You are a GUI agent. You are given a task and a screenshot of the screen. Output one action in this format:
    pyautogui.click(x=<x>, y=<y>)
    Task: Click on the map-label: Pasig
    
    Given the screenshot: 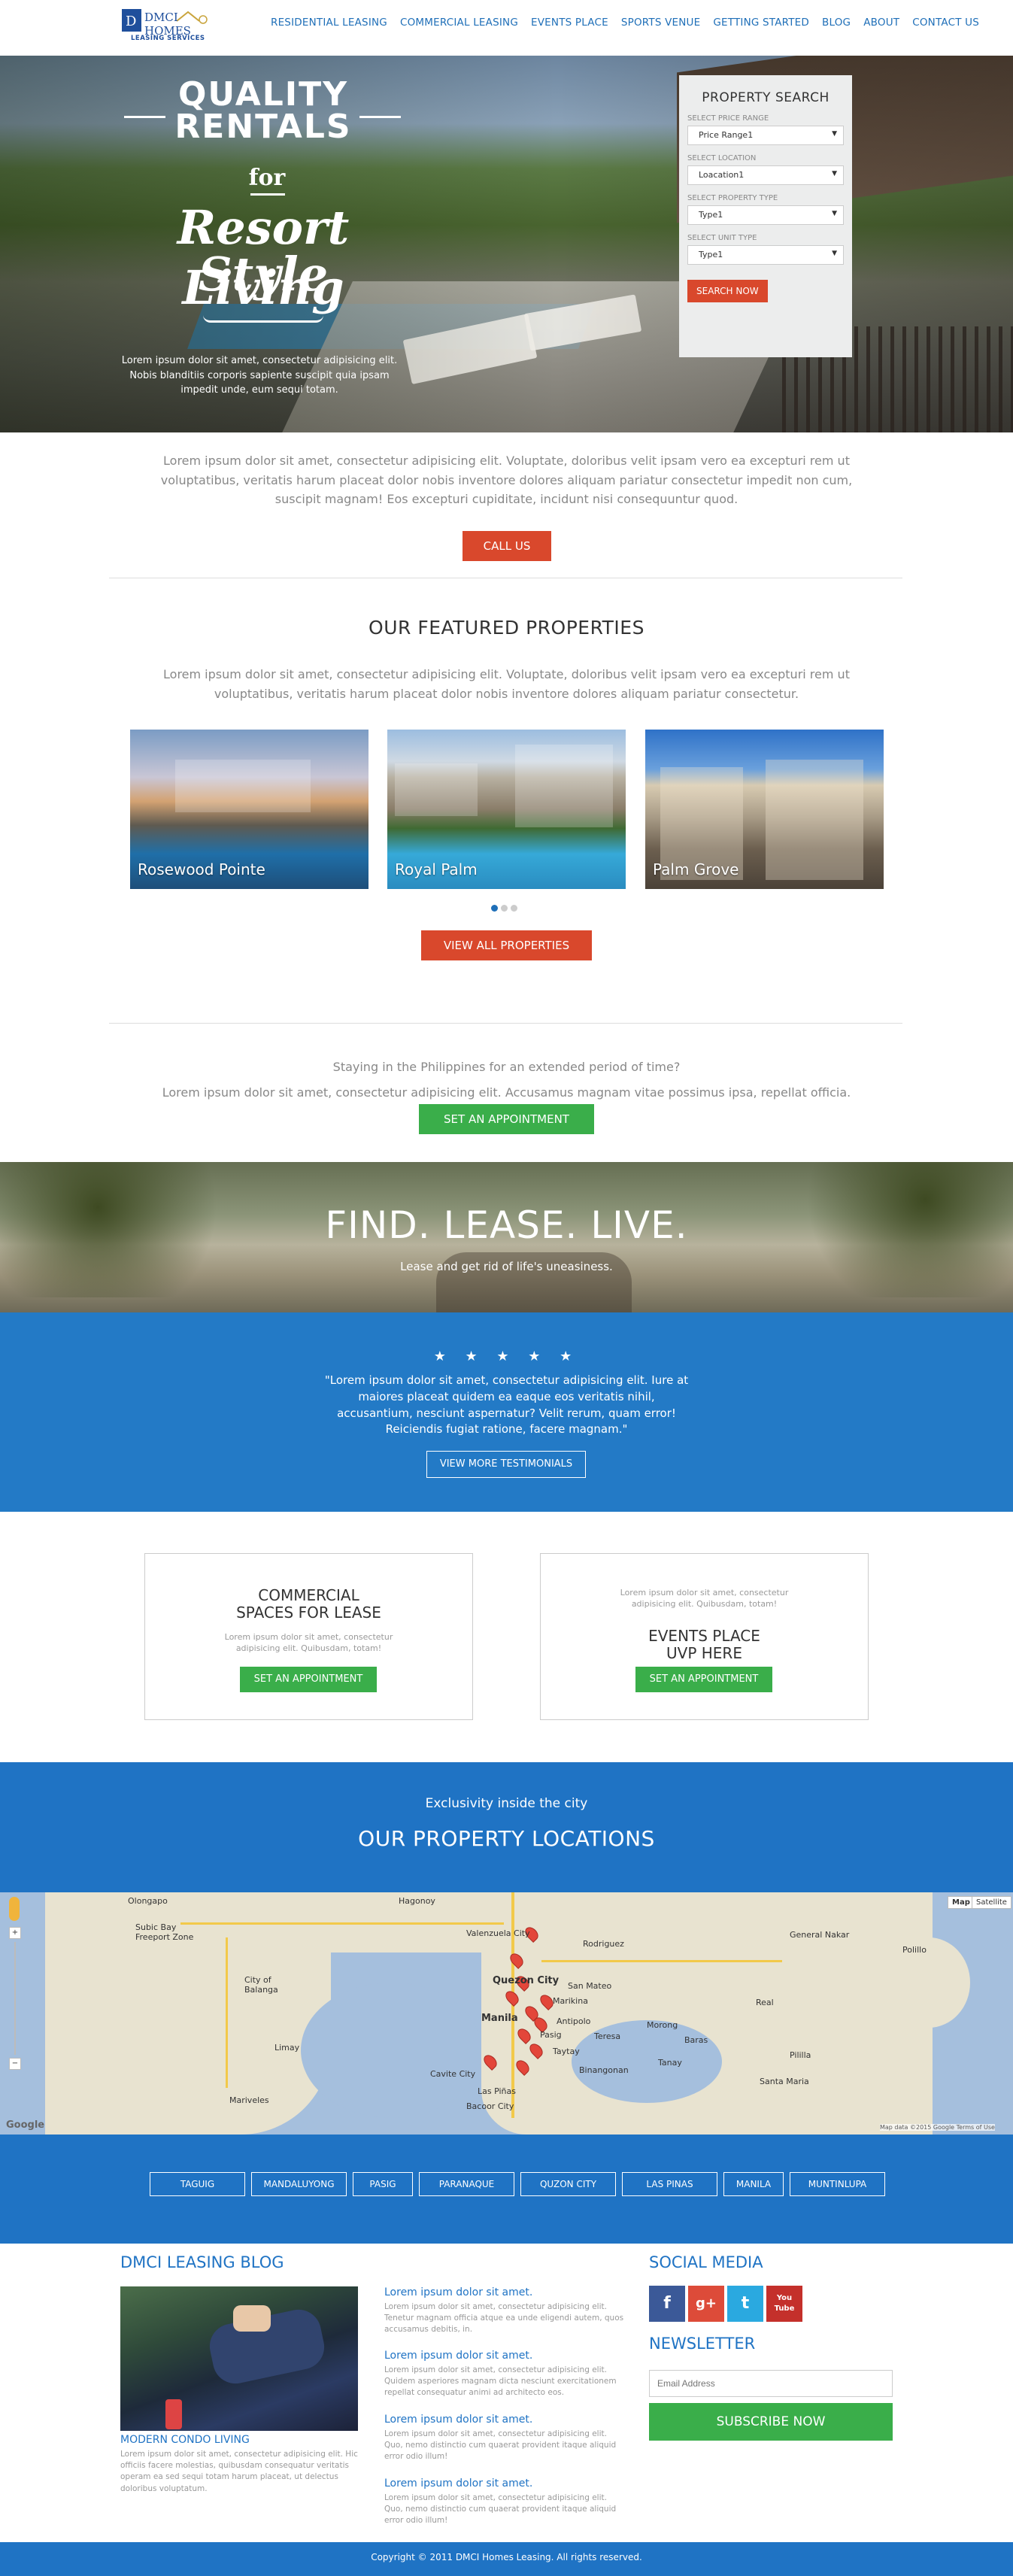 What is the action you would take?
    pyautogui.click(x=551, y=2035)
    